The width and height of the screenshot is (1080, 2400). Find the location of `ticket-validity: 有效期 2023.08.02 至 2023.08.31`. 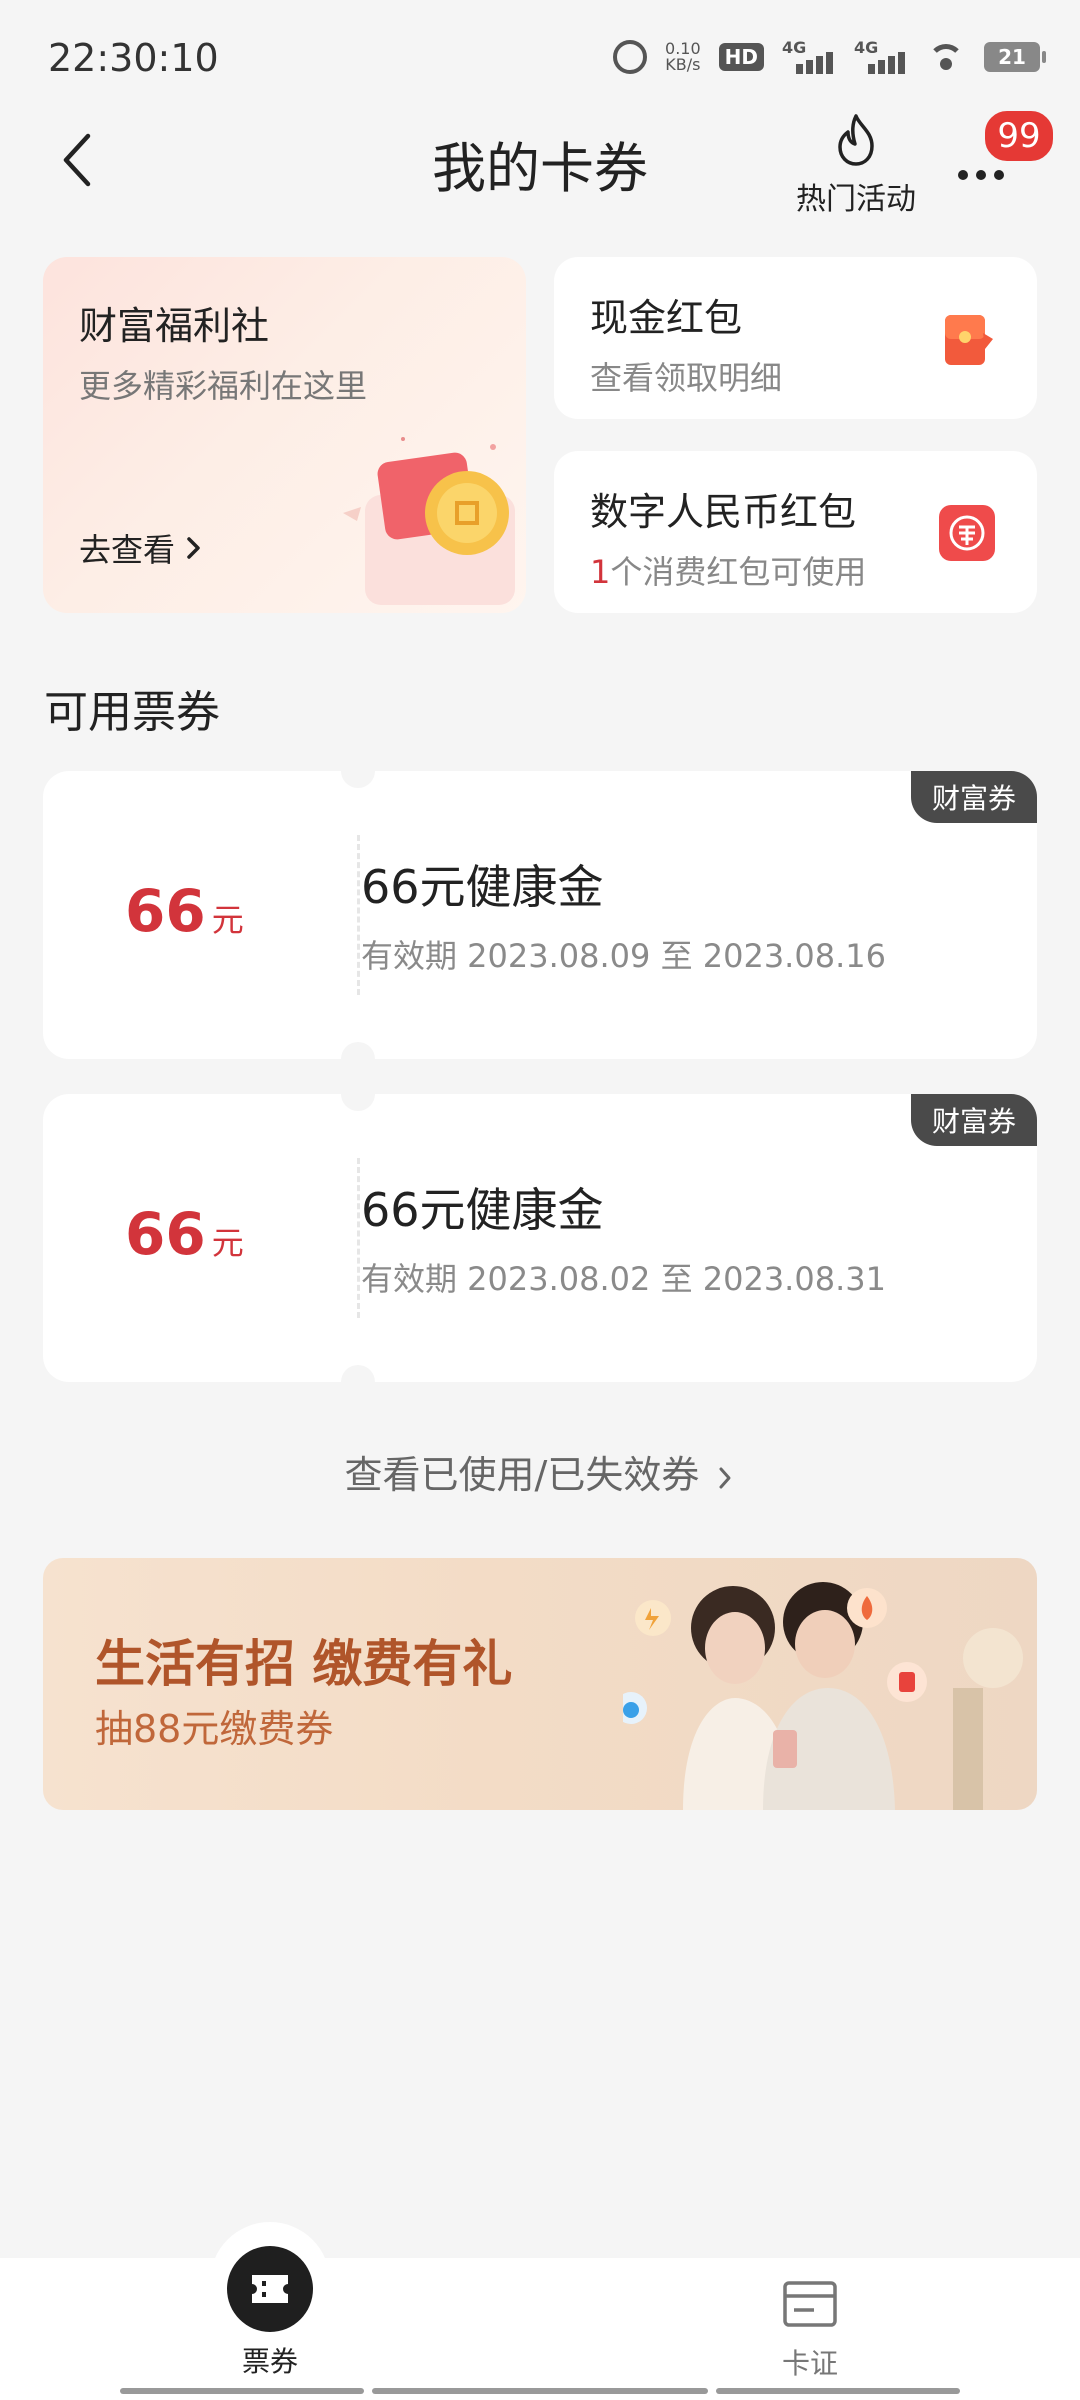

ticket-validity: 有效期 2023.08.02 至 2023.08.31 is located at coordinates (623, 1279).